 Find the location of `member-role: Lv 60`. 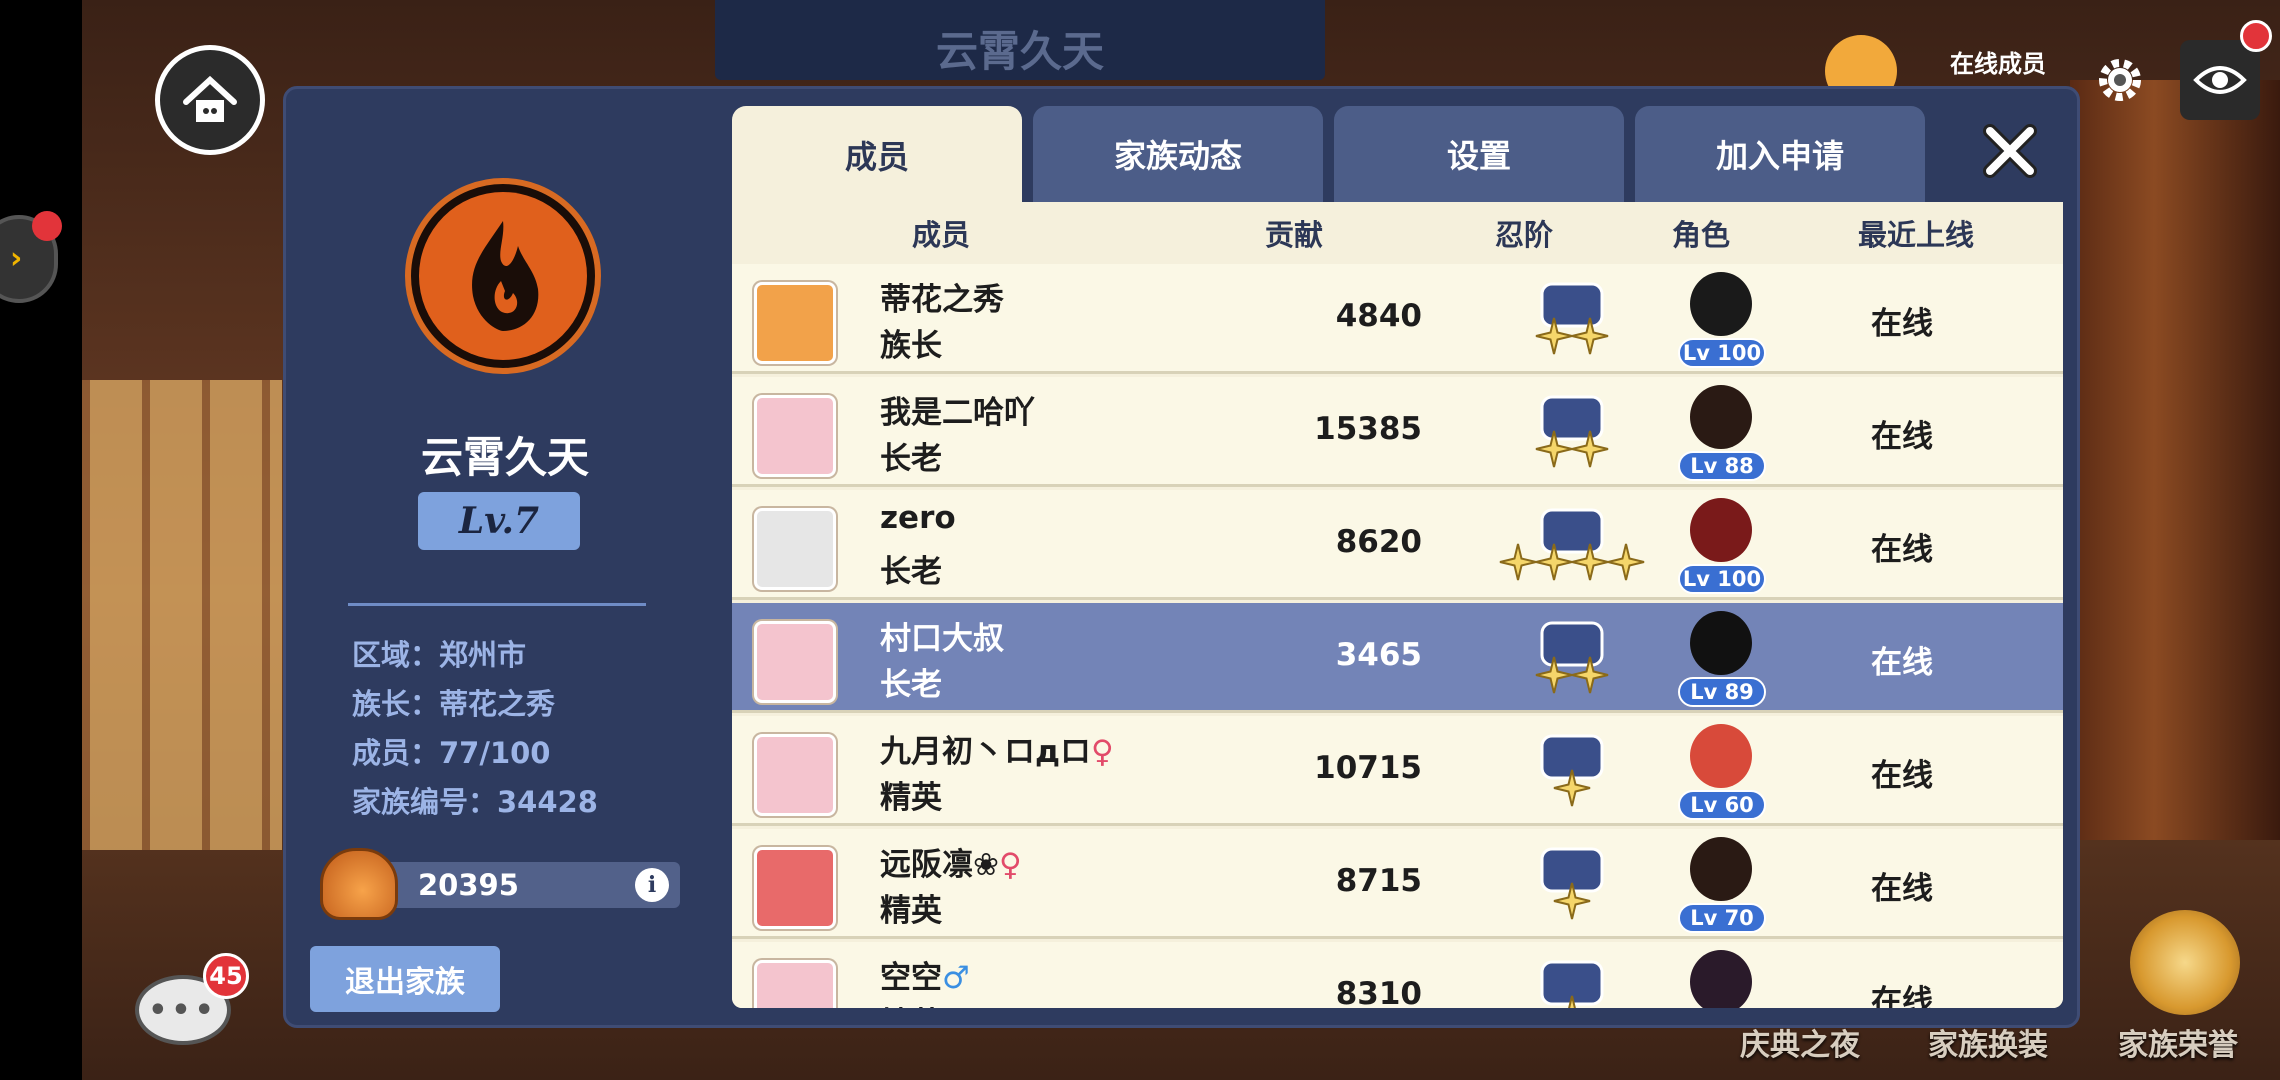

member-role: Lv 60 is located at coordinates (1720, 774).